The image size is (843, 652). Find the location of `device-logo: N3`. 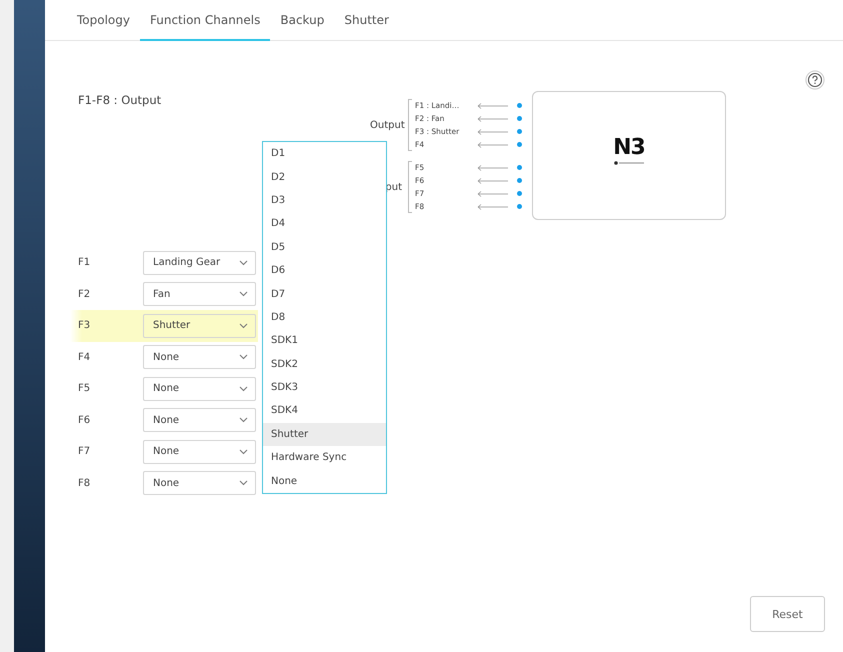

device-logo: N3 is located at coordinates (629, 147).